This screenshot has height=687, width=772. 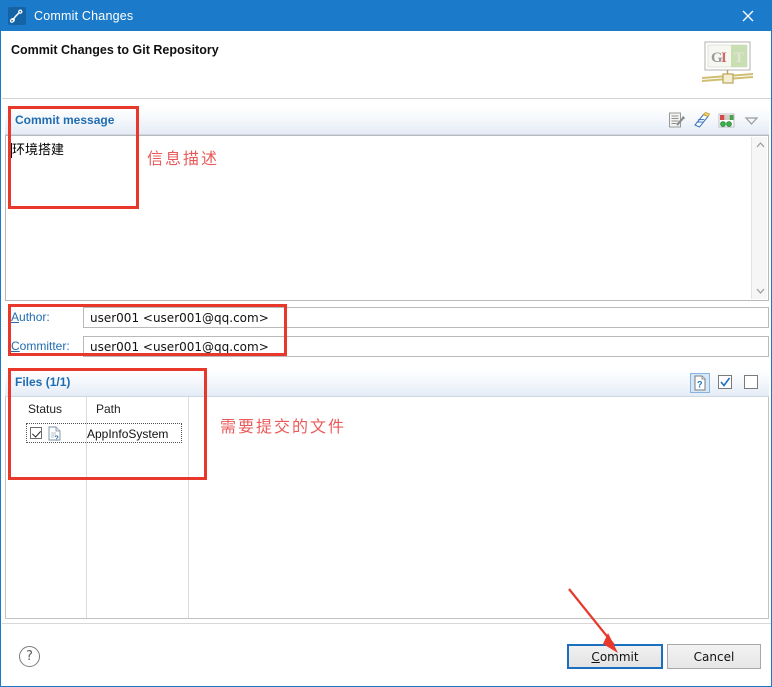 What do you see at coordinates (44, 346) in the screenshot?
I see `committer-label-rest: ommitter:` at bounding box center [44, 346].